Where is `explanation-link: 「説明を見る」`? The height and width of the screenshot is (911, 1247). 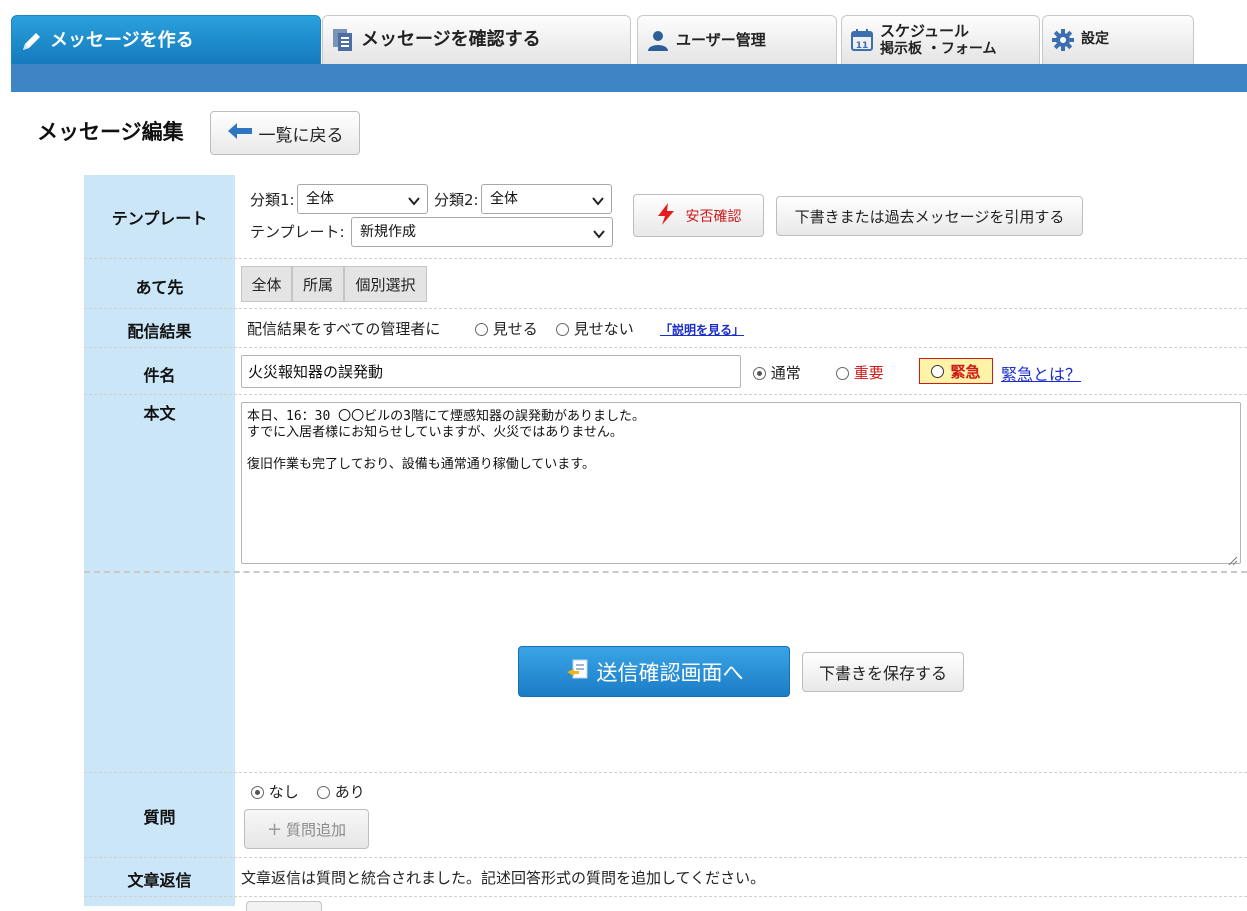 explanation-link: 「説明を見る」 is located at coordinates (702, 329).